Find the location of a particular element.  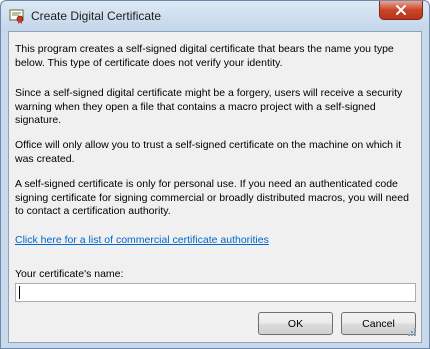

ok-button: OK is located at coordinates (295, 323).